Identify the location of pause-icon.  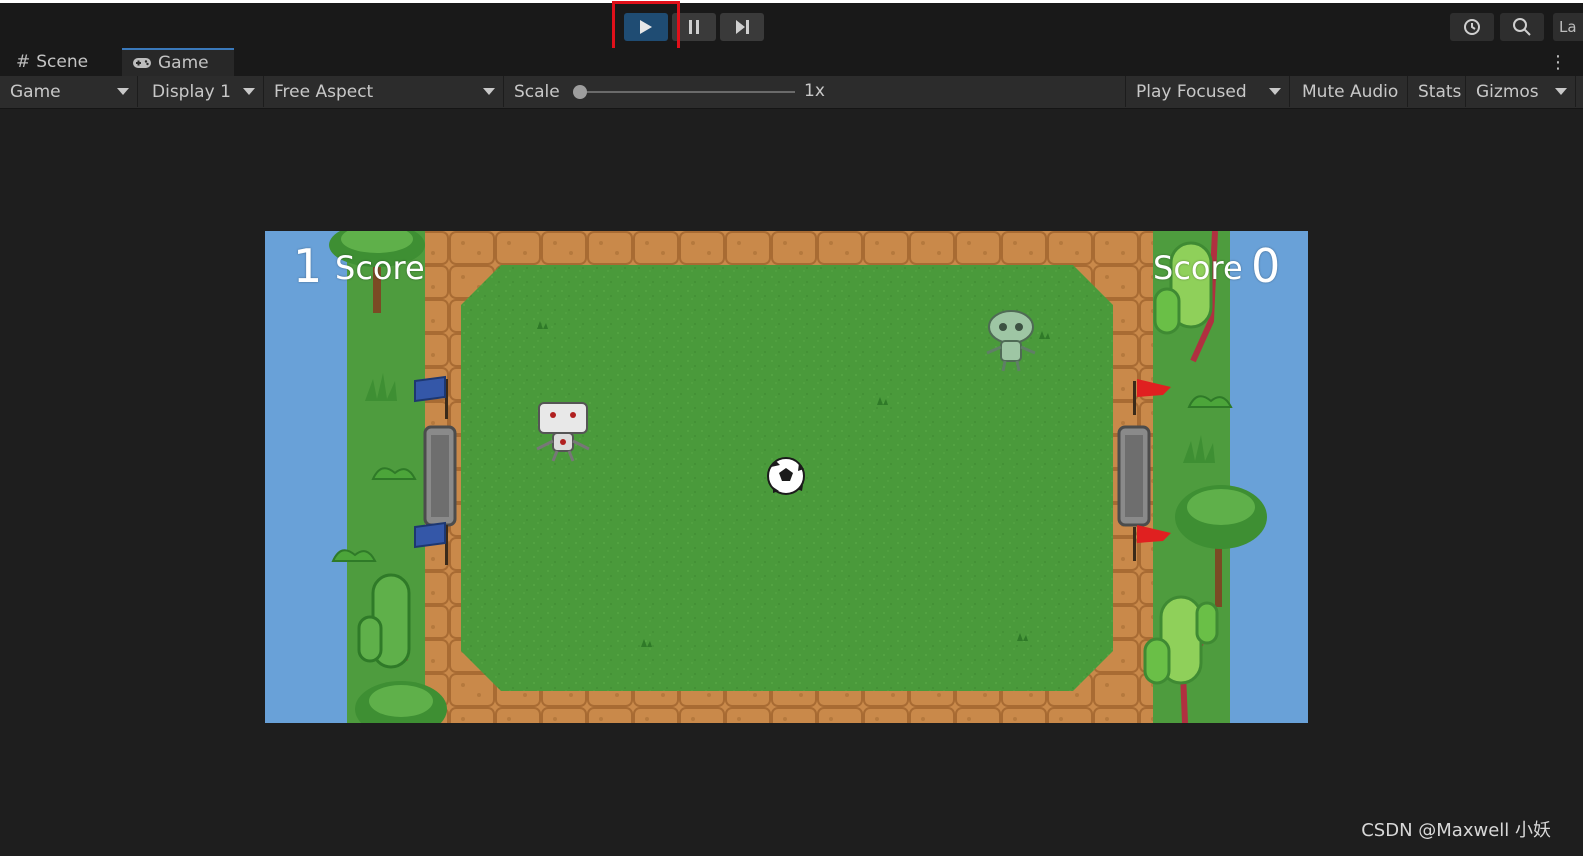
(694, 27).